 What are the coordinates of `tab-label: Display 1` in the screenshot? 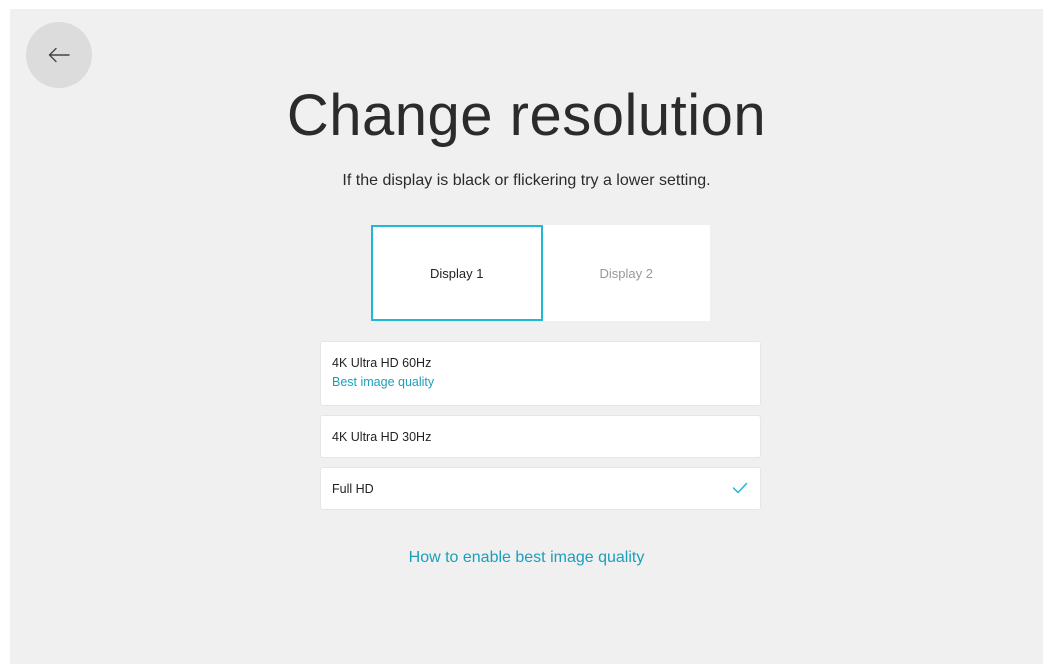 It's located at (457, 273).